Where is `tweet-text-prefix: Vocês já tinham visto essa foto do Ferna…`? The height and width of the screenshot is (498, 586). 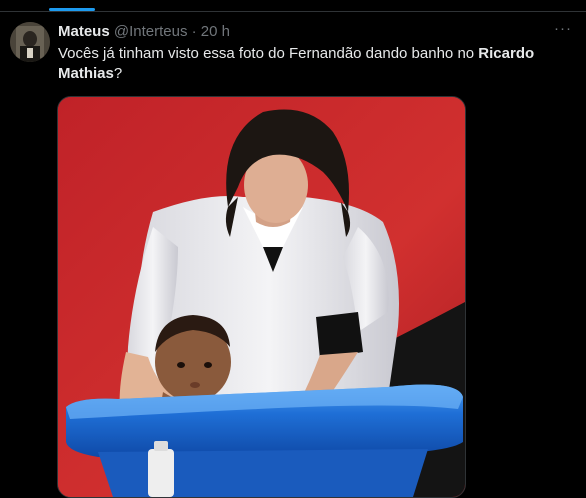
tweet-text-prefix: Vocês já tinham visto essa foto do Ferna… is located at coordinates (268, 53).